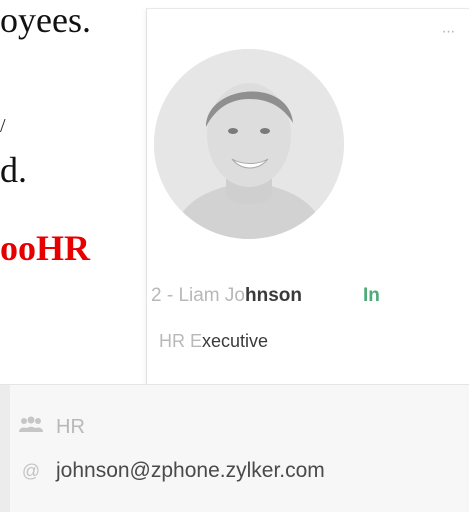  I want to click on document-text-highlight: ooHR, so click(45, 248).